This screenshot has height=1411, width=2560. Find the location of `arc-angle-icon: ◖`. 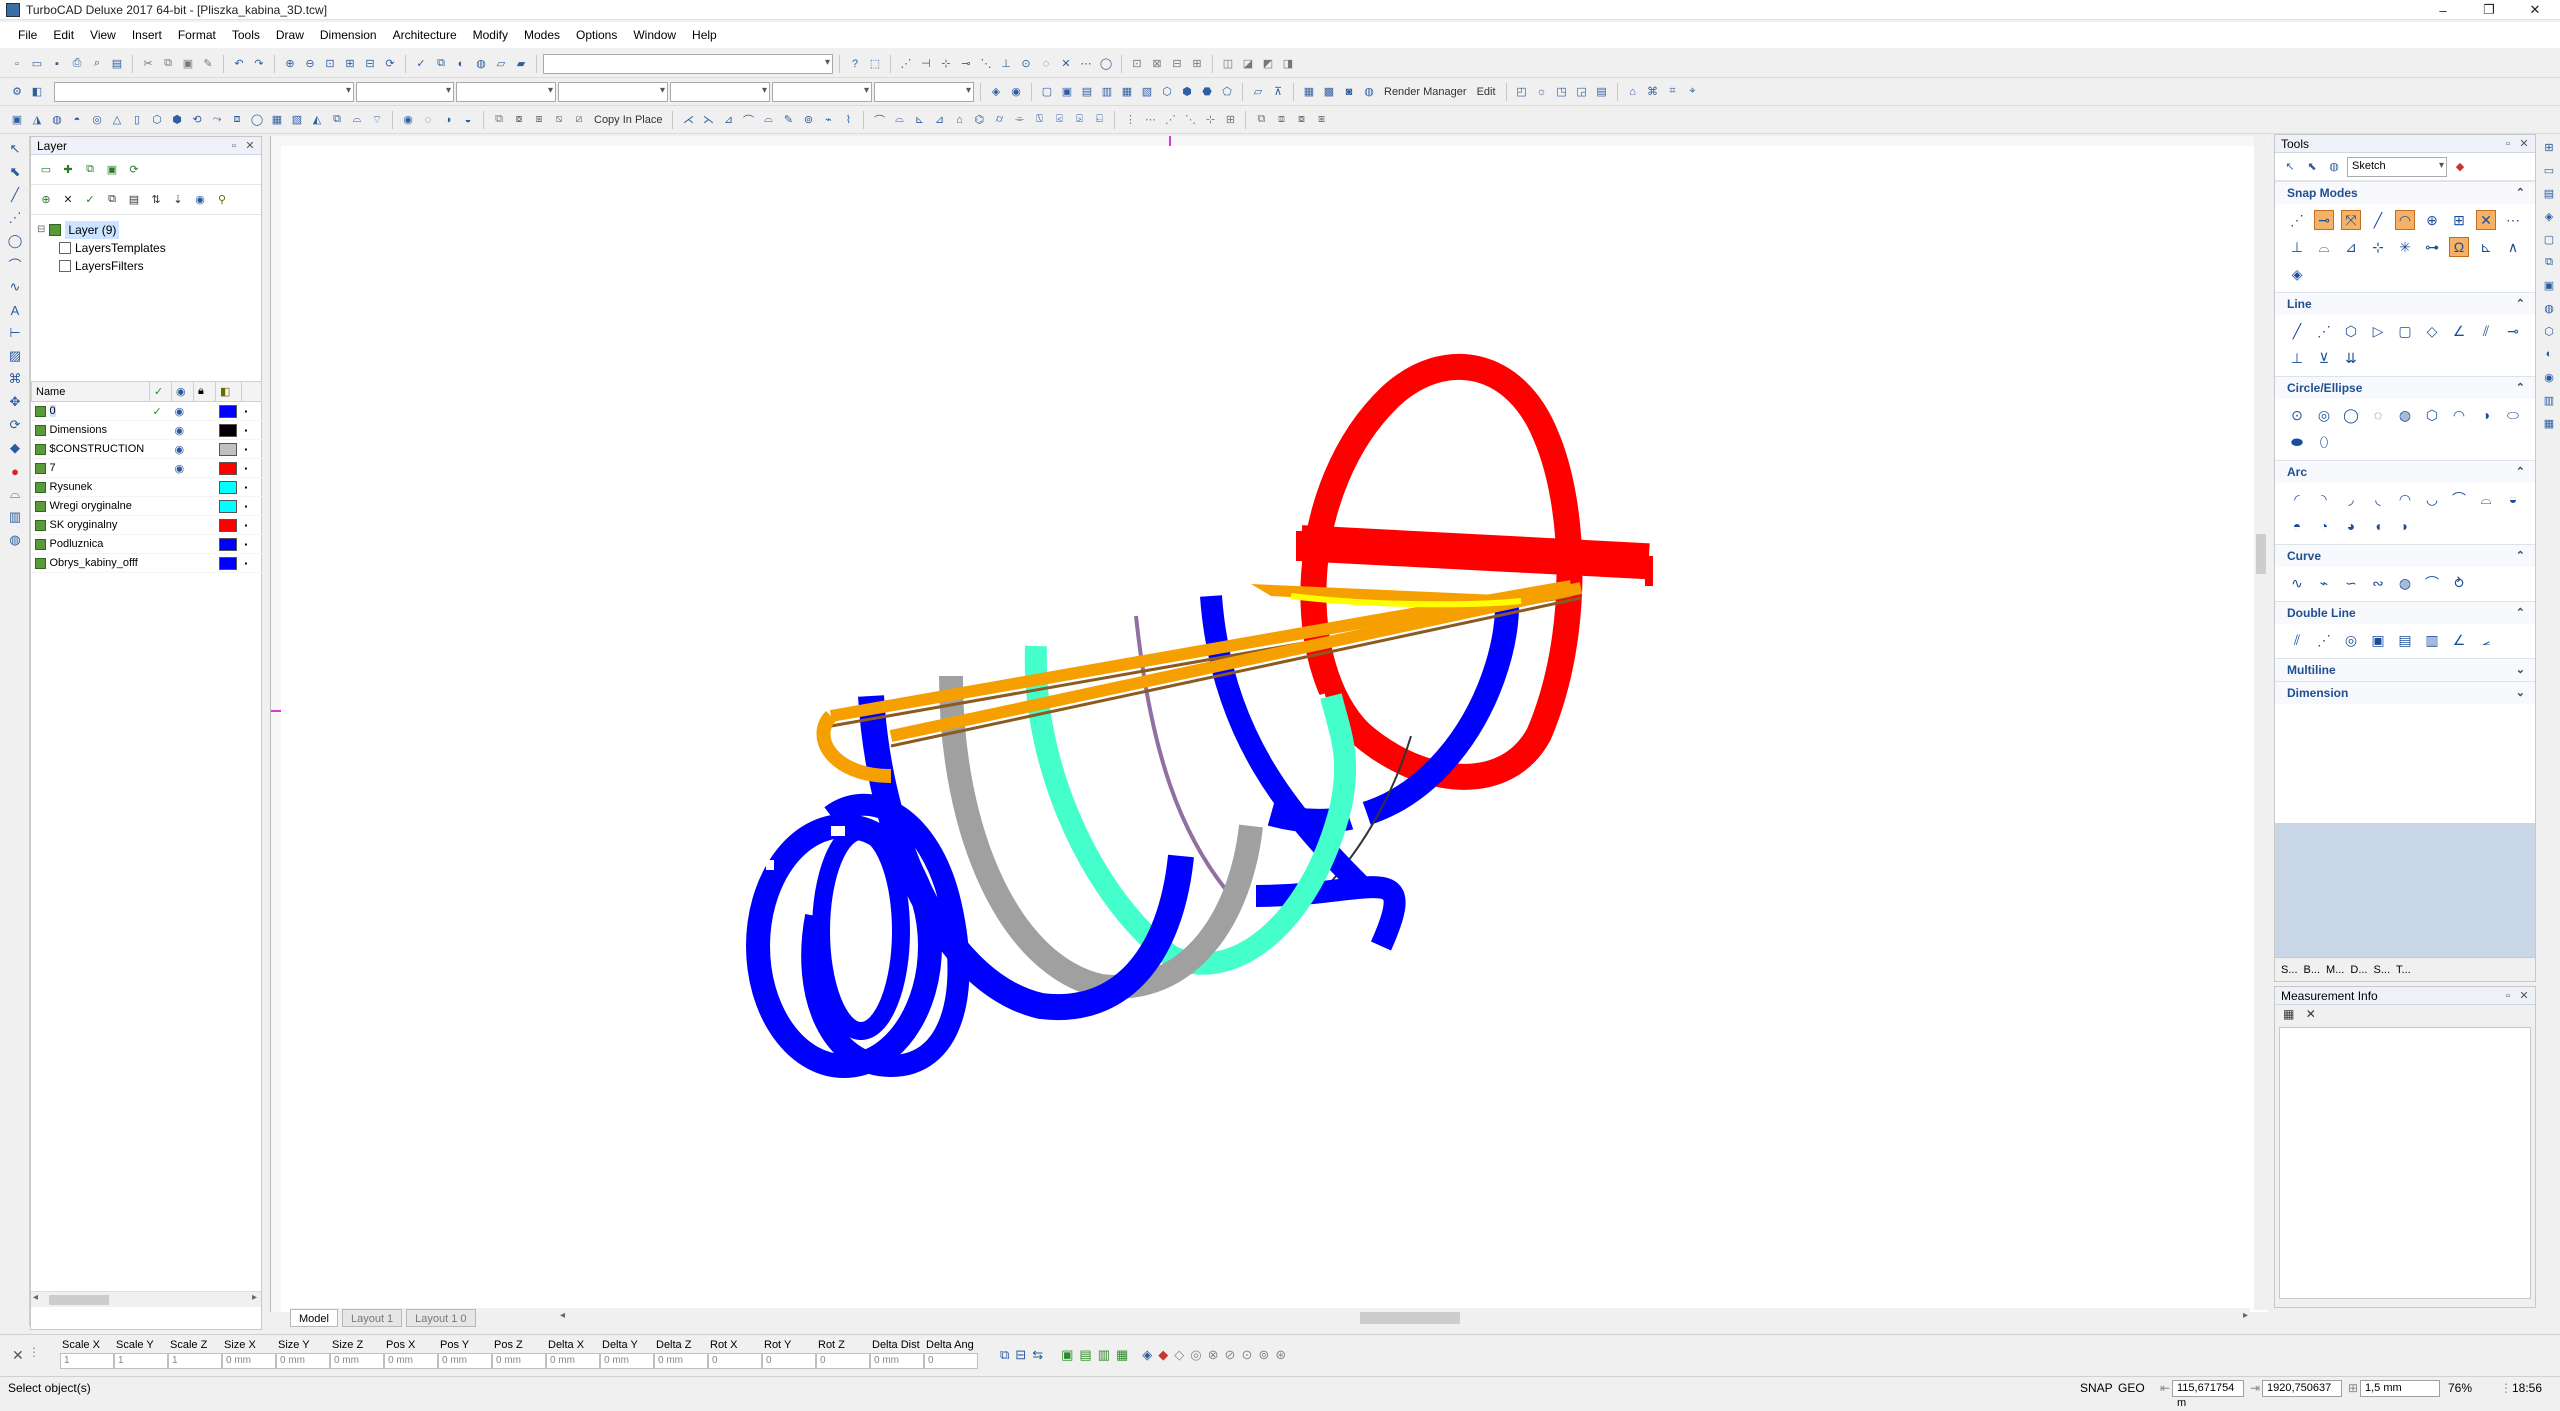

arc-angle-icon: ◖ is located at coordinates (2378, 526).